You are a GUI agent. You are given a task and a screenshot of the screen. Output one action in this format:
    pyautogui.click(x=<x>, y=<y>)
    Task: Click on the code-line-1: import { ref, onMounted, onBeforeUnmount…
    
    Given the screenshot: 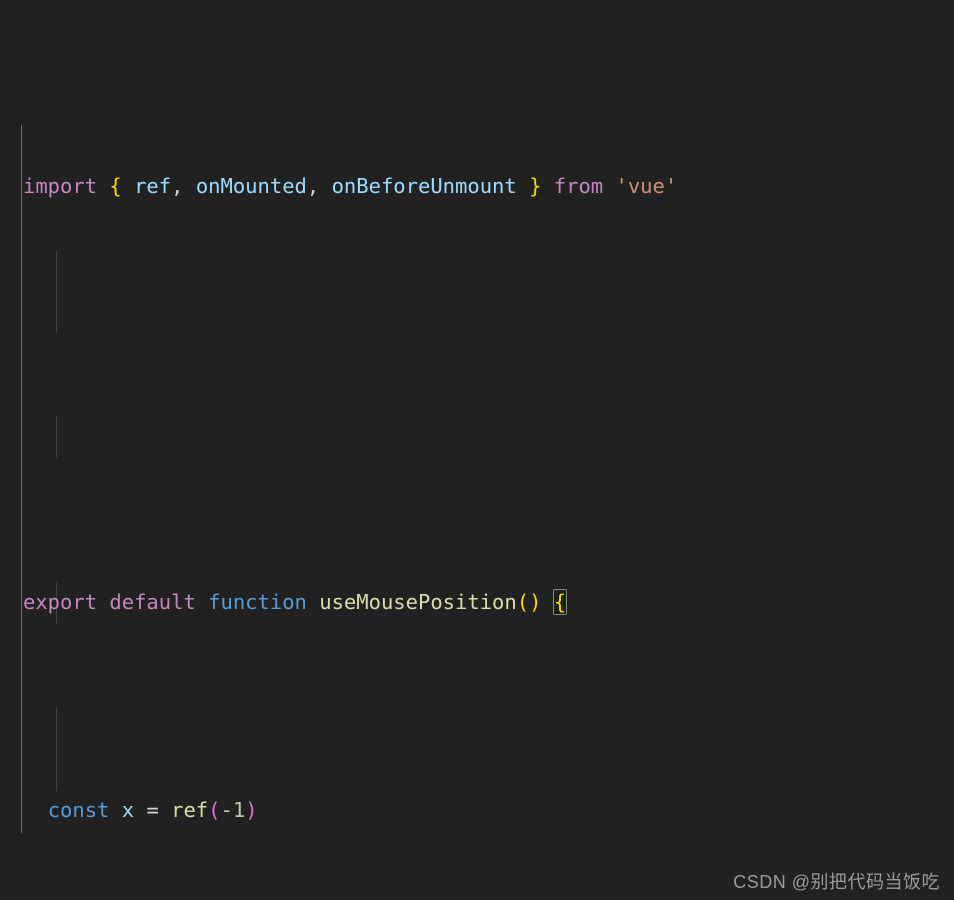 What is the action you would take?
    pyautogui.click(x=477, y=187)
    